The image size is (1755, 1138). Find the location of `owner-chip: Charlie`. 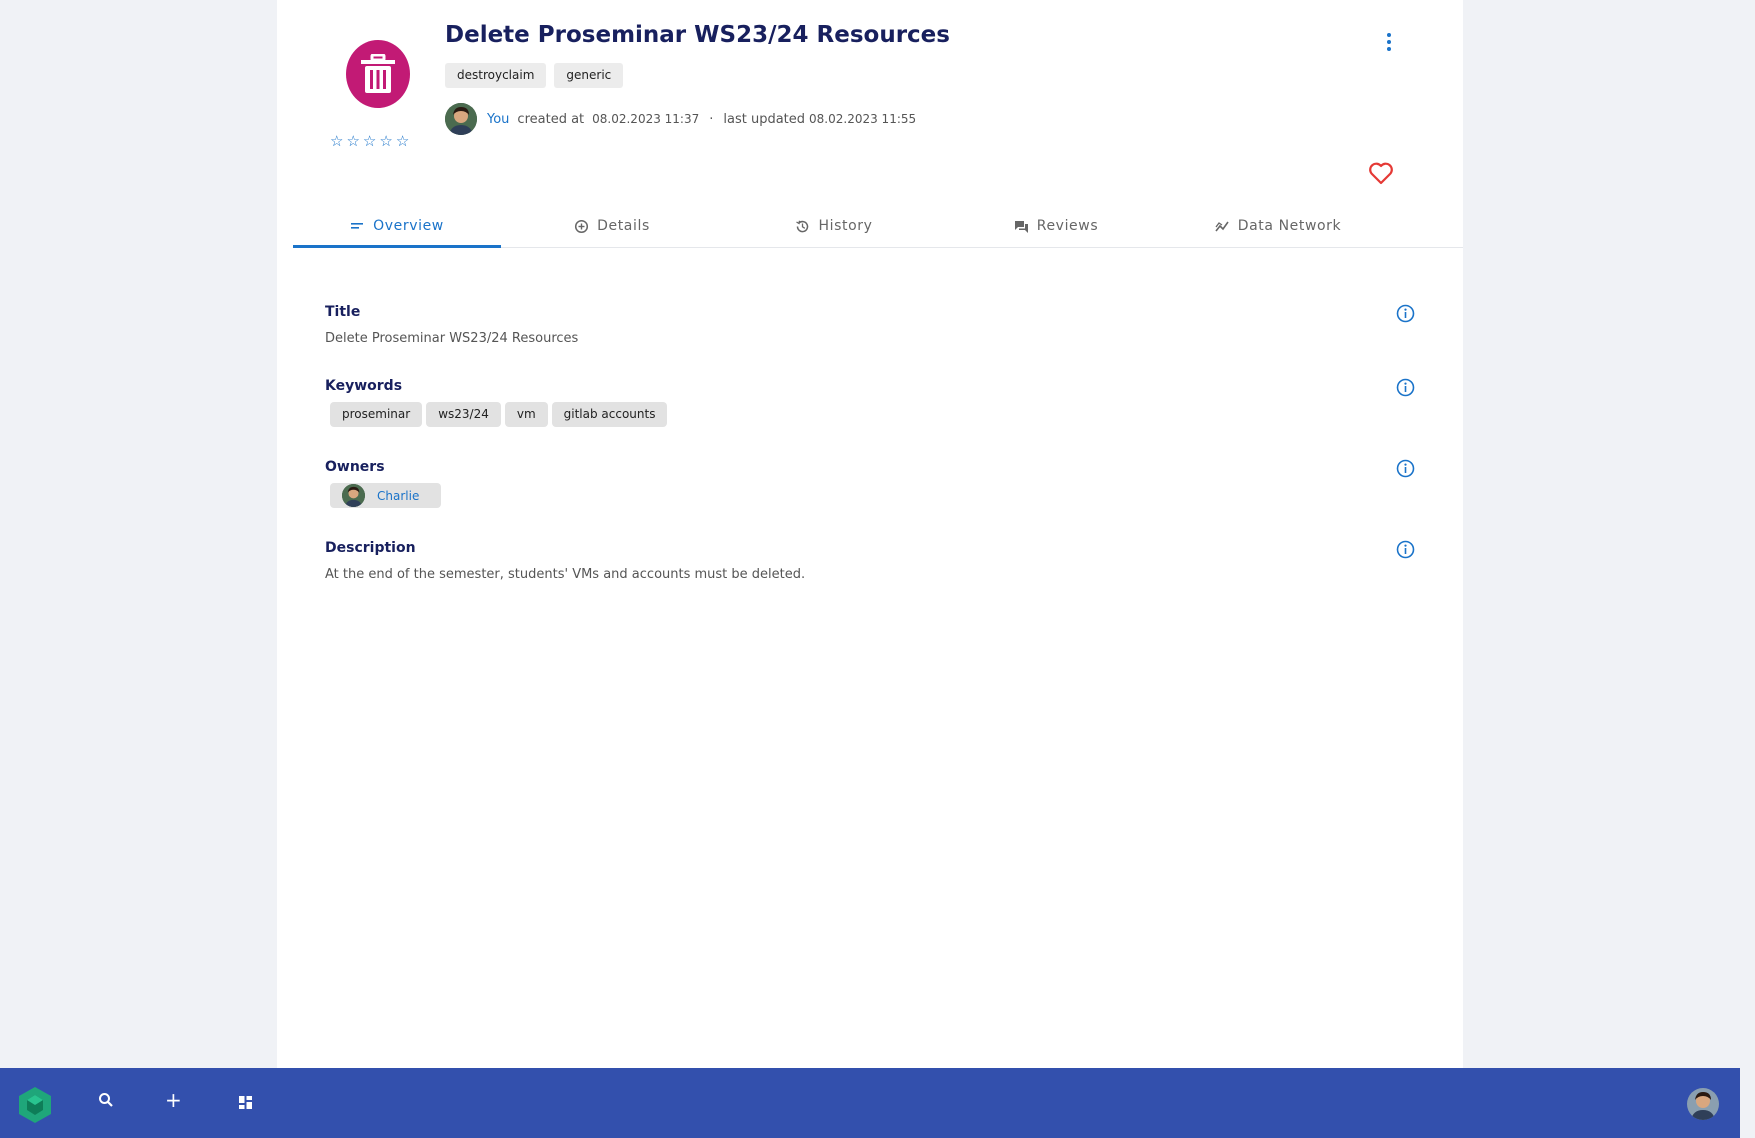

owner-chip: Charlie is located at coordinates (386, 495).